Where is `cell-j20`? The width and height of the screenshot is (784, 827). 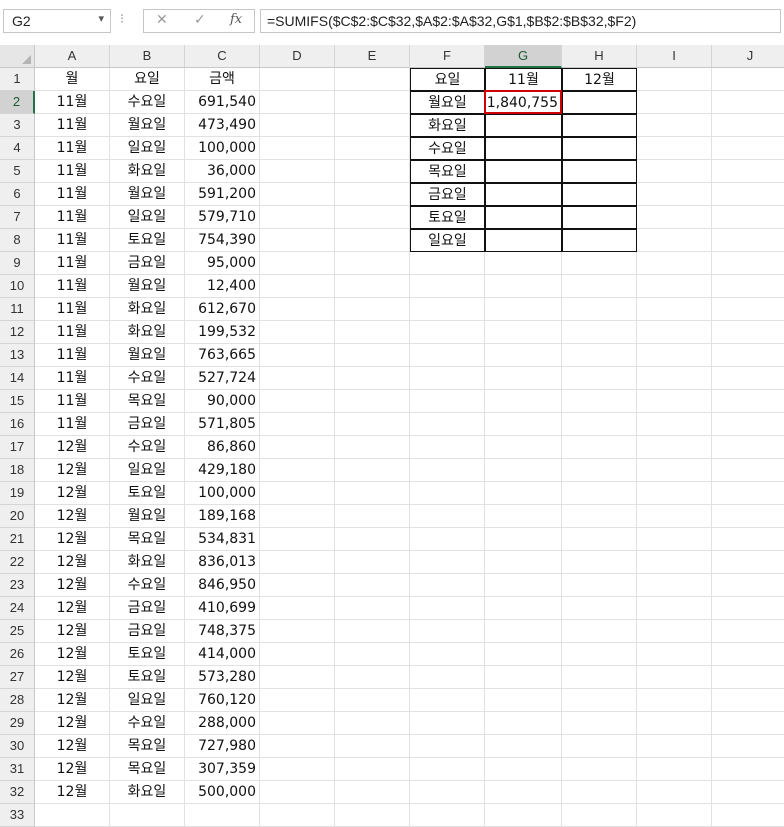
cell-j20 is located at coordinates (748, 516).